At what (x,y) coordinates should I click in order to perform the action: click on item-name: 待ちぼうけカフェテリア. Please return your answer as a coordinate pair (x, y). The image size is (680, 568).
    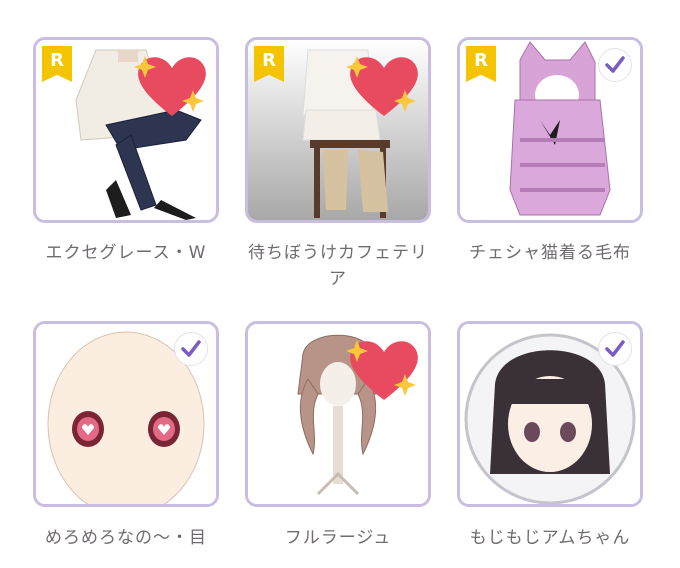
    Looking at the image, I should click on (338, 266).